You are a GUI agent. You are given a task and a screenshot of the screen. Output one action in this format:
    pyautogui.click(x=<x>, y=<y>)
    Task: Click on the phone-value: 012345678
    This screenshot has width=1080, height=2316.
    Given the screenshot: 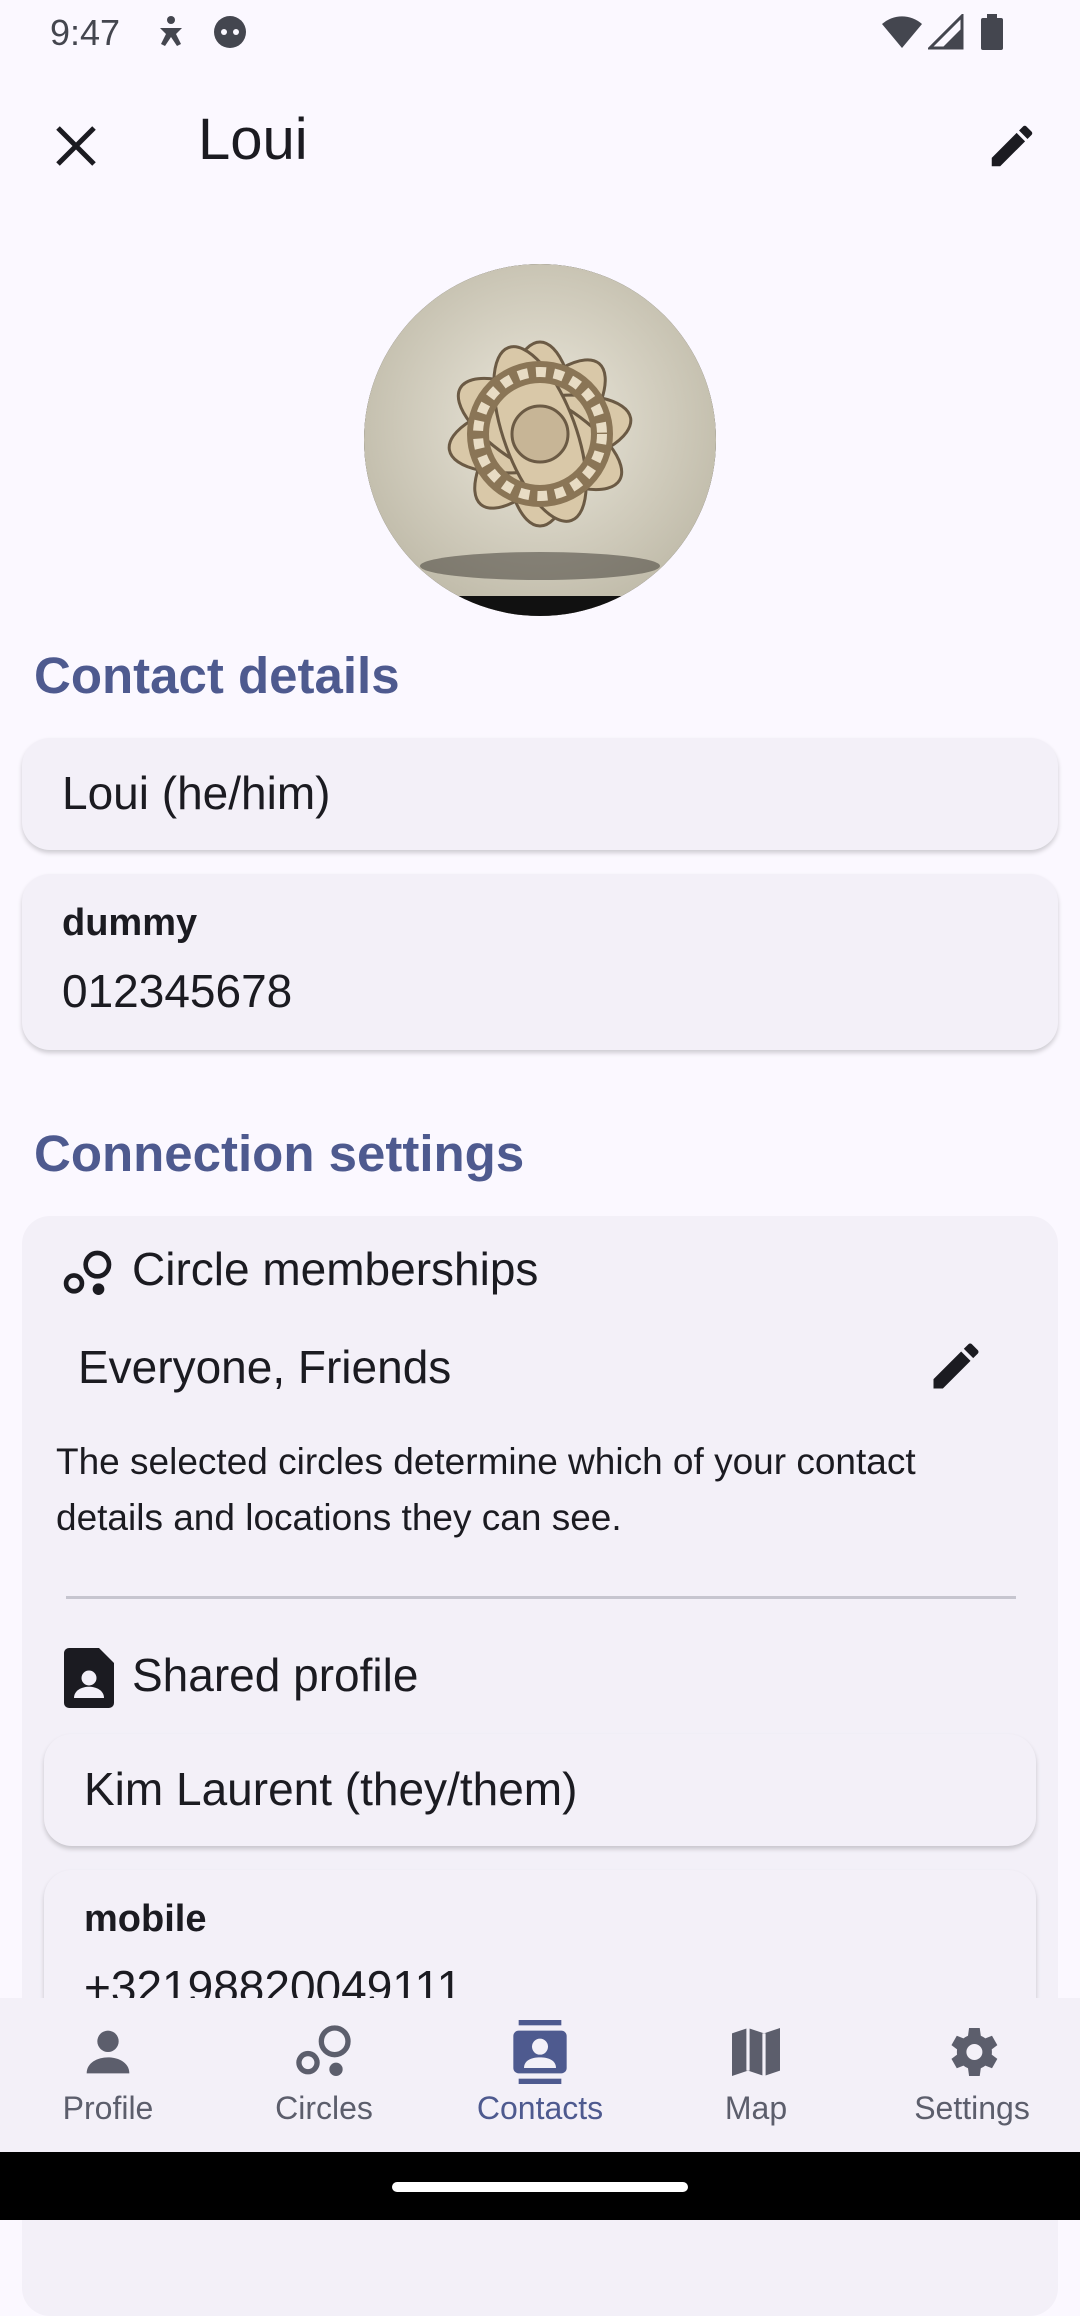 What is the action you would take?
    pyautogui.click(x=177, y=991)
    